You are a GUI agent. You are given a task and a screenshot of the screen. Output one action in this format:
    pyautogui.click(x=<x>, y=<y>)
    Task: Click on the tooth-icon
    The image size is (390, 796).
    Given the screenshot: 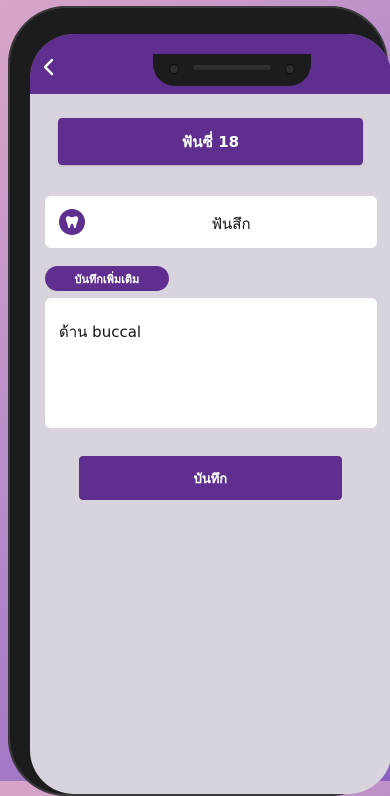 What is the action you would take?
    pyautogui.click(x=72, y=222)
    